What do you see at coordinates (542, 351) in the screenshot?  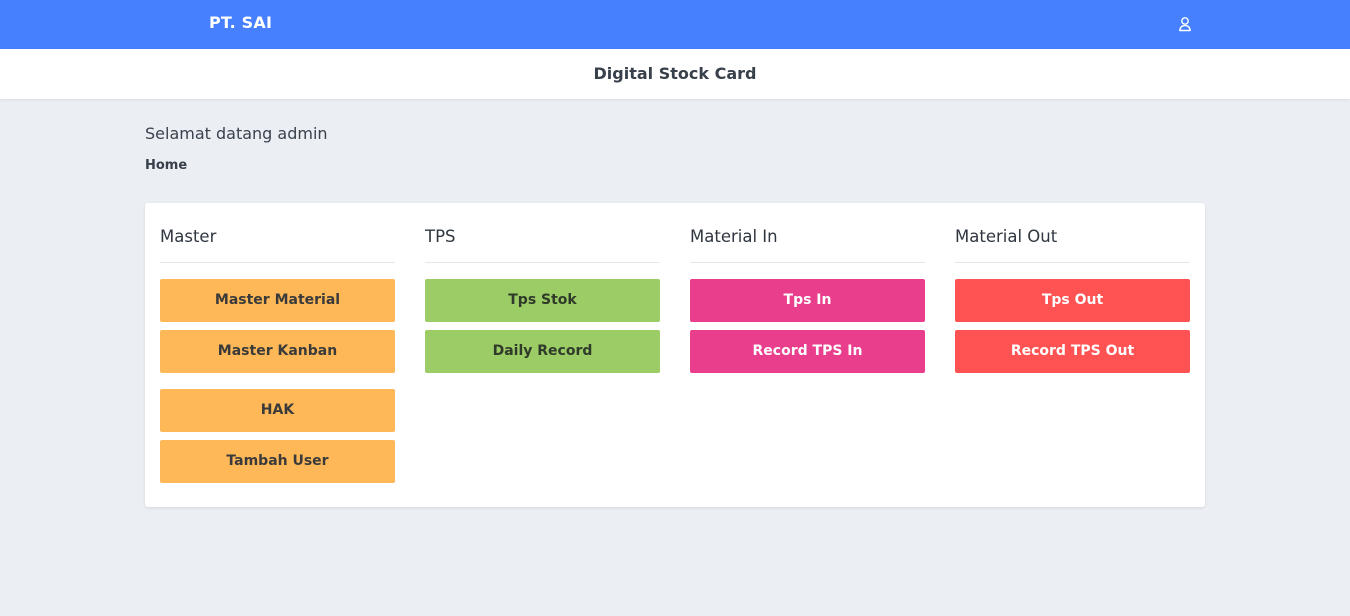 I see `daily-record-button: Daily Record` at bounding box center [542, 351].